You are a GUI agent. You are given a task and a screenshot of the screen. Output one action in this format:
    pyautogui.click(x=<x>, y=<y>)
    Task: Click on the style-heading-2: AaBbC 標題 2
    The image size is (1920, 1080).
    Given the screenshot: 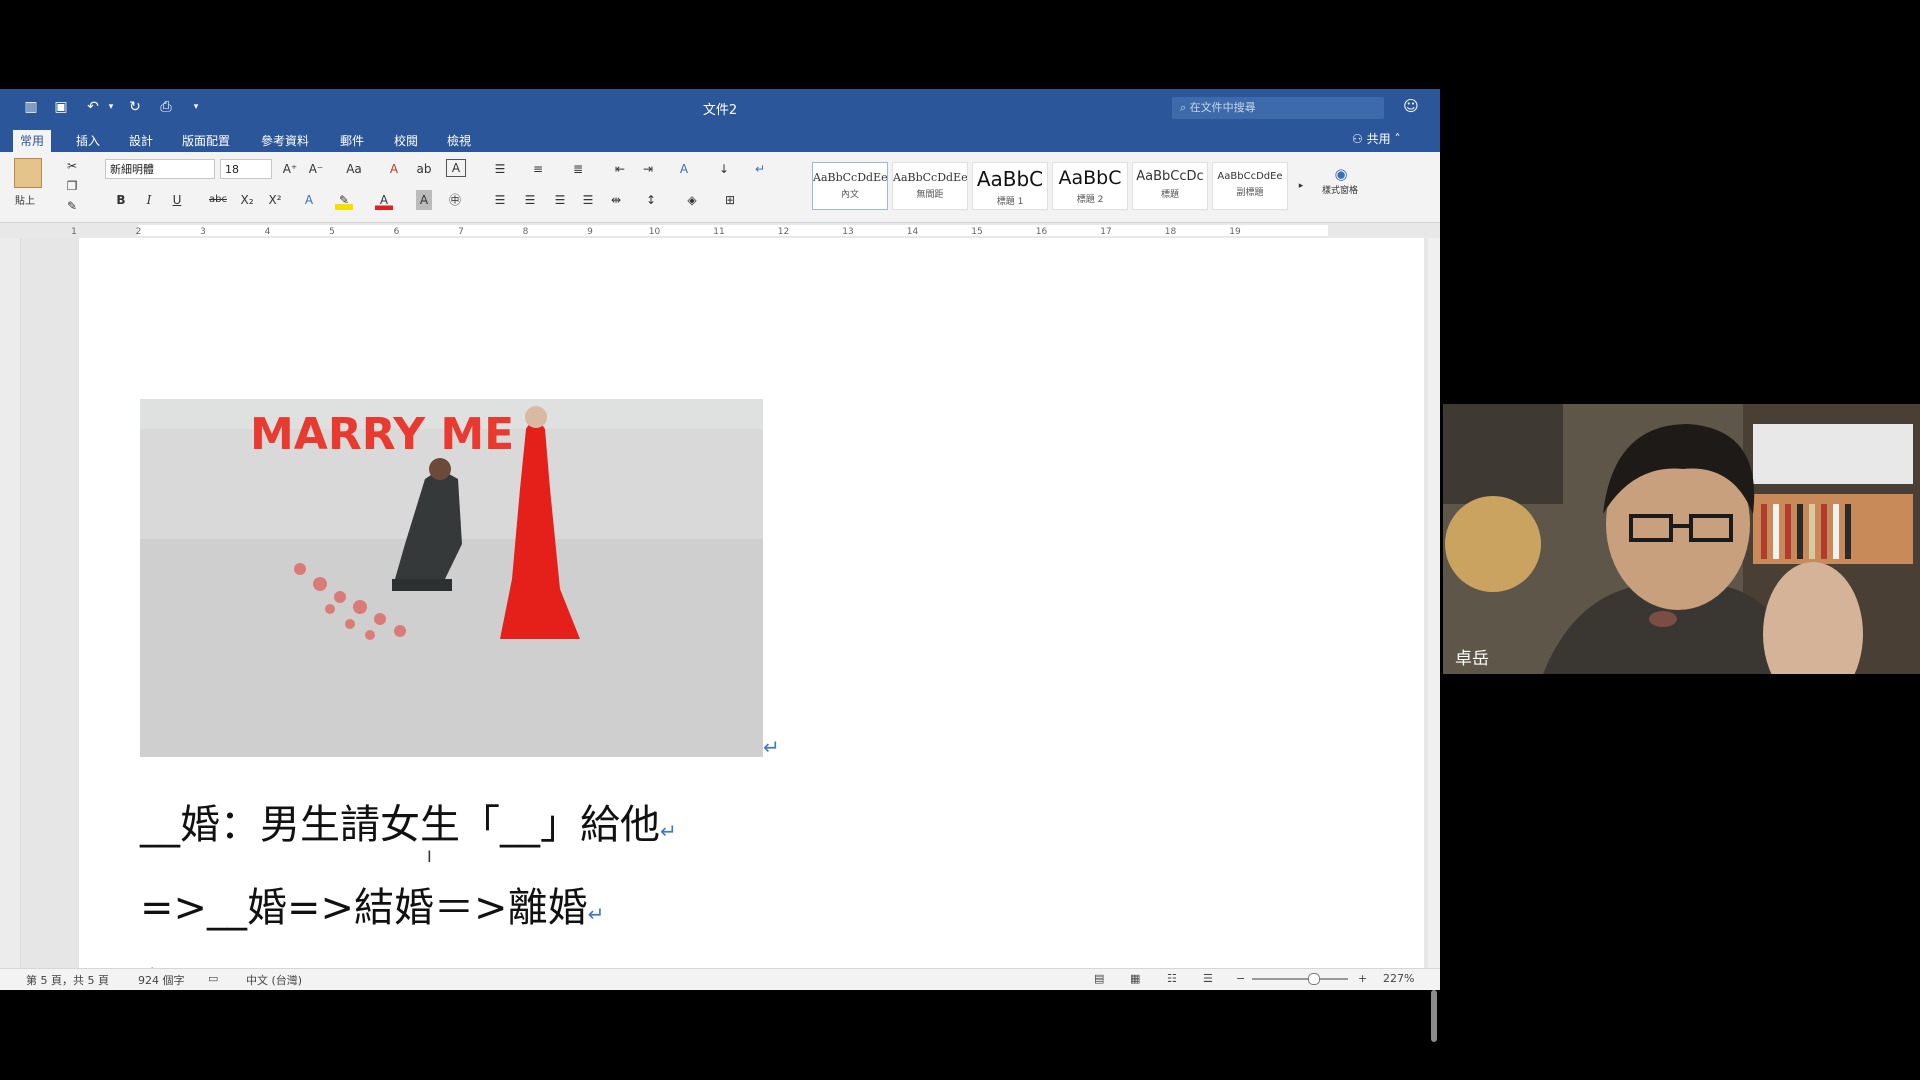 What is the action you would take?
    pyautogui.click(x=1090, y=186)
    